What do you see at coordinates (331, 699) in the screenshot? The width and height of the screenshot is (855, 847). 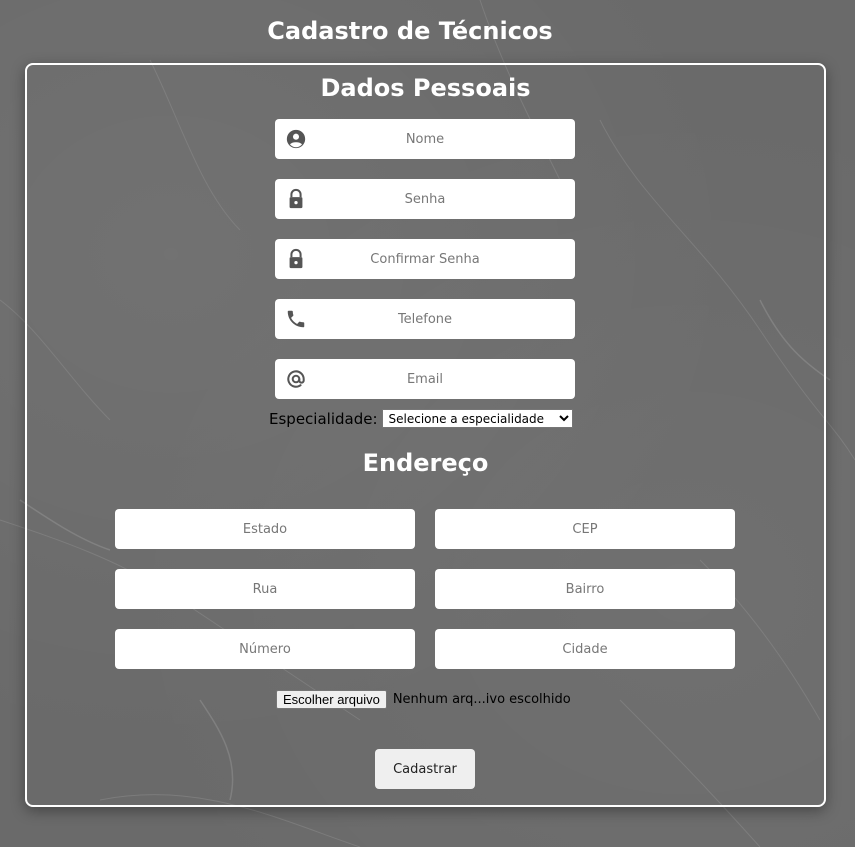 I see `choose-file-button: Escolher arquivo` at bounding box center [331, 699].